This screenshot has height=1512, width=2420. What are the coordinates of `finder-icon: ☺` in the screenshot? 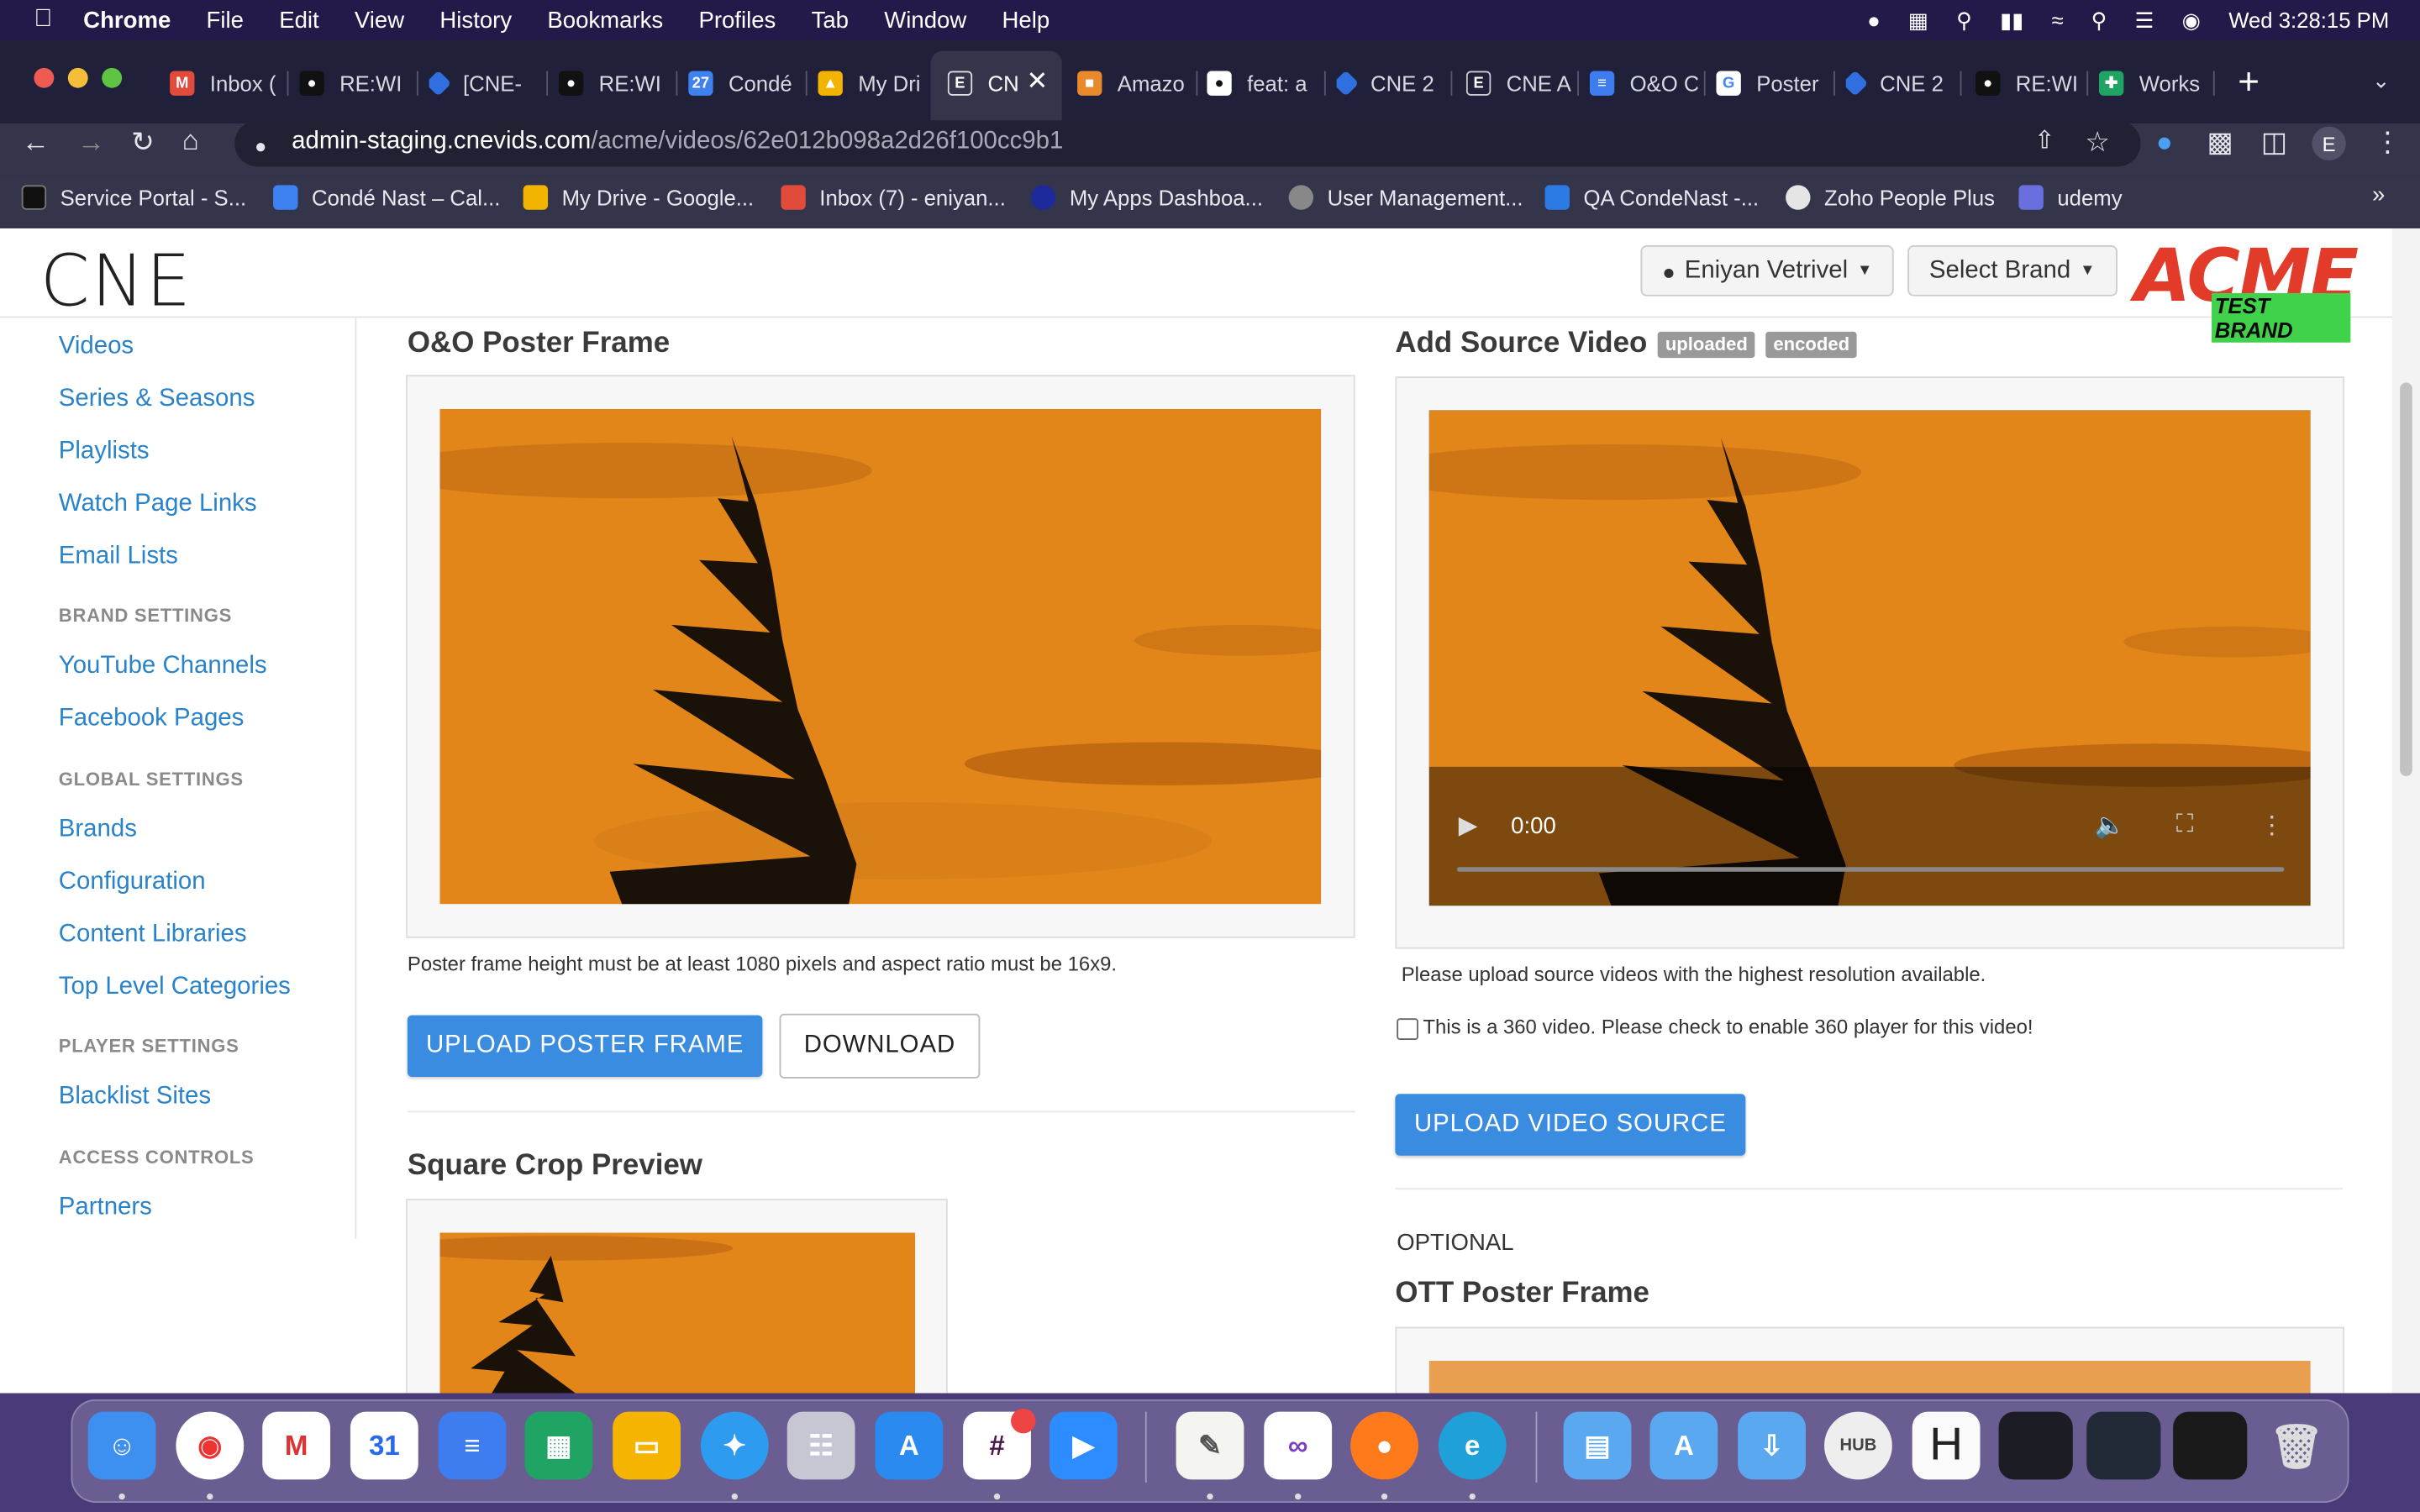 It's located at (121, 1445).